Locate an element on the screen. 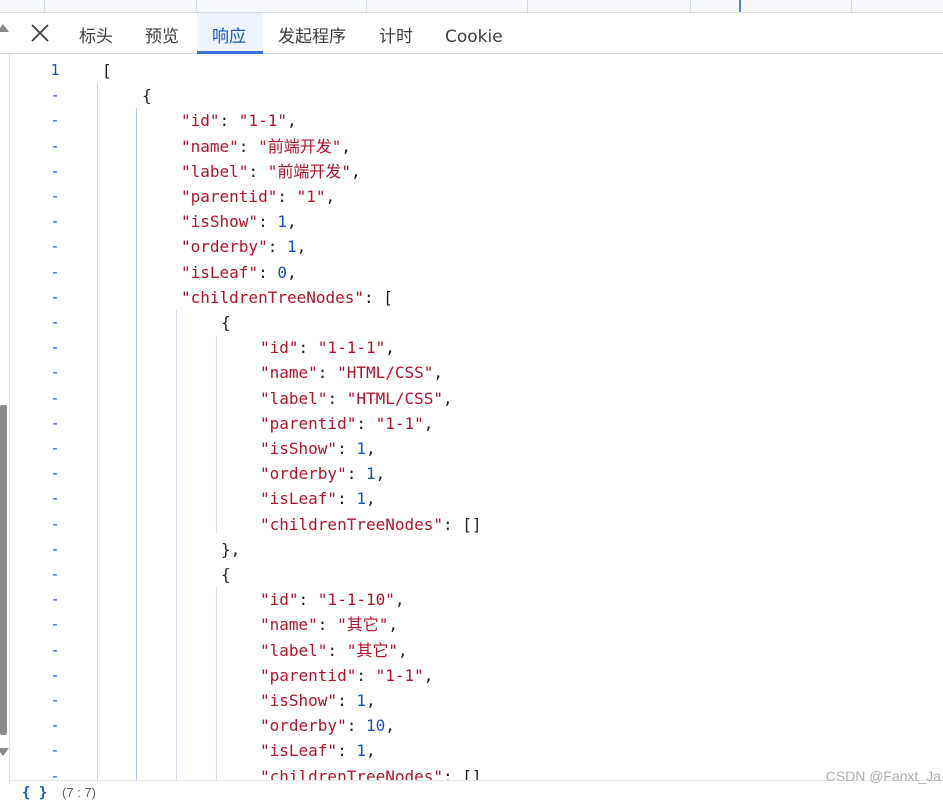 This screenshot has width=943, height=801. cursor-position: (7 : 7) is located at coordinates (79, 792).